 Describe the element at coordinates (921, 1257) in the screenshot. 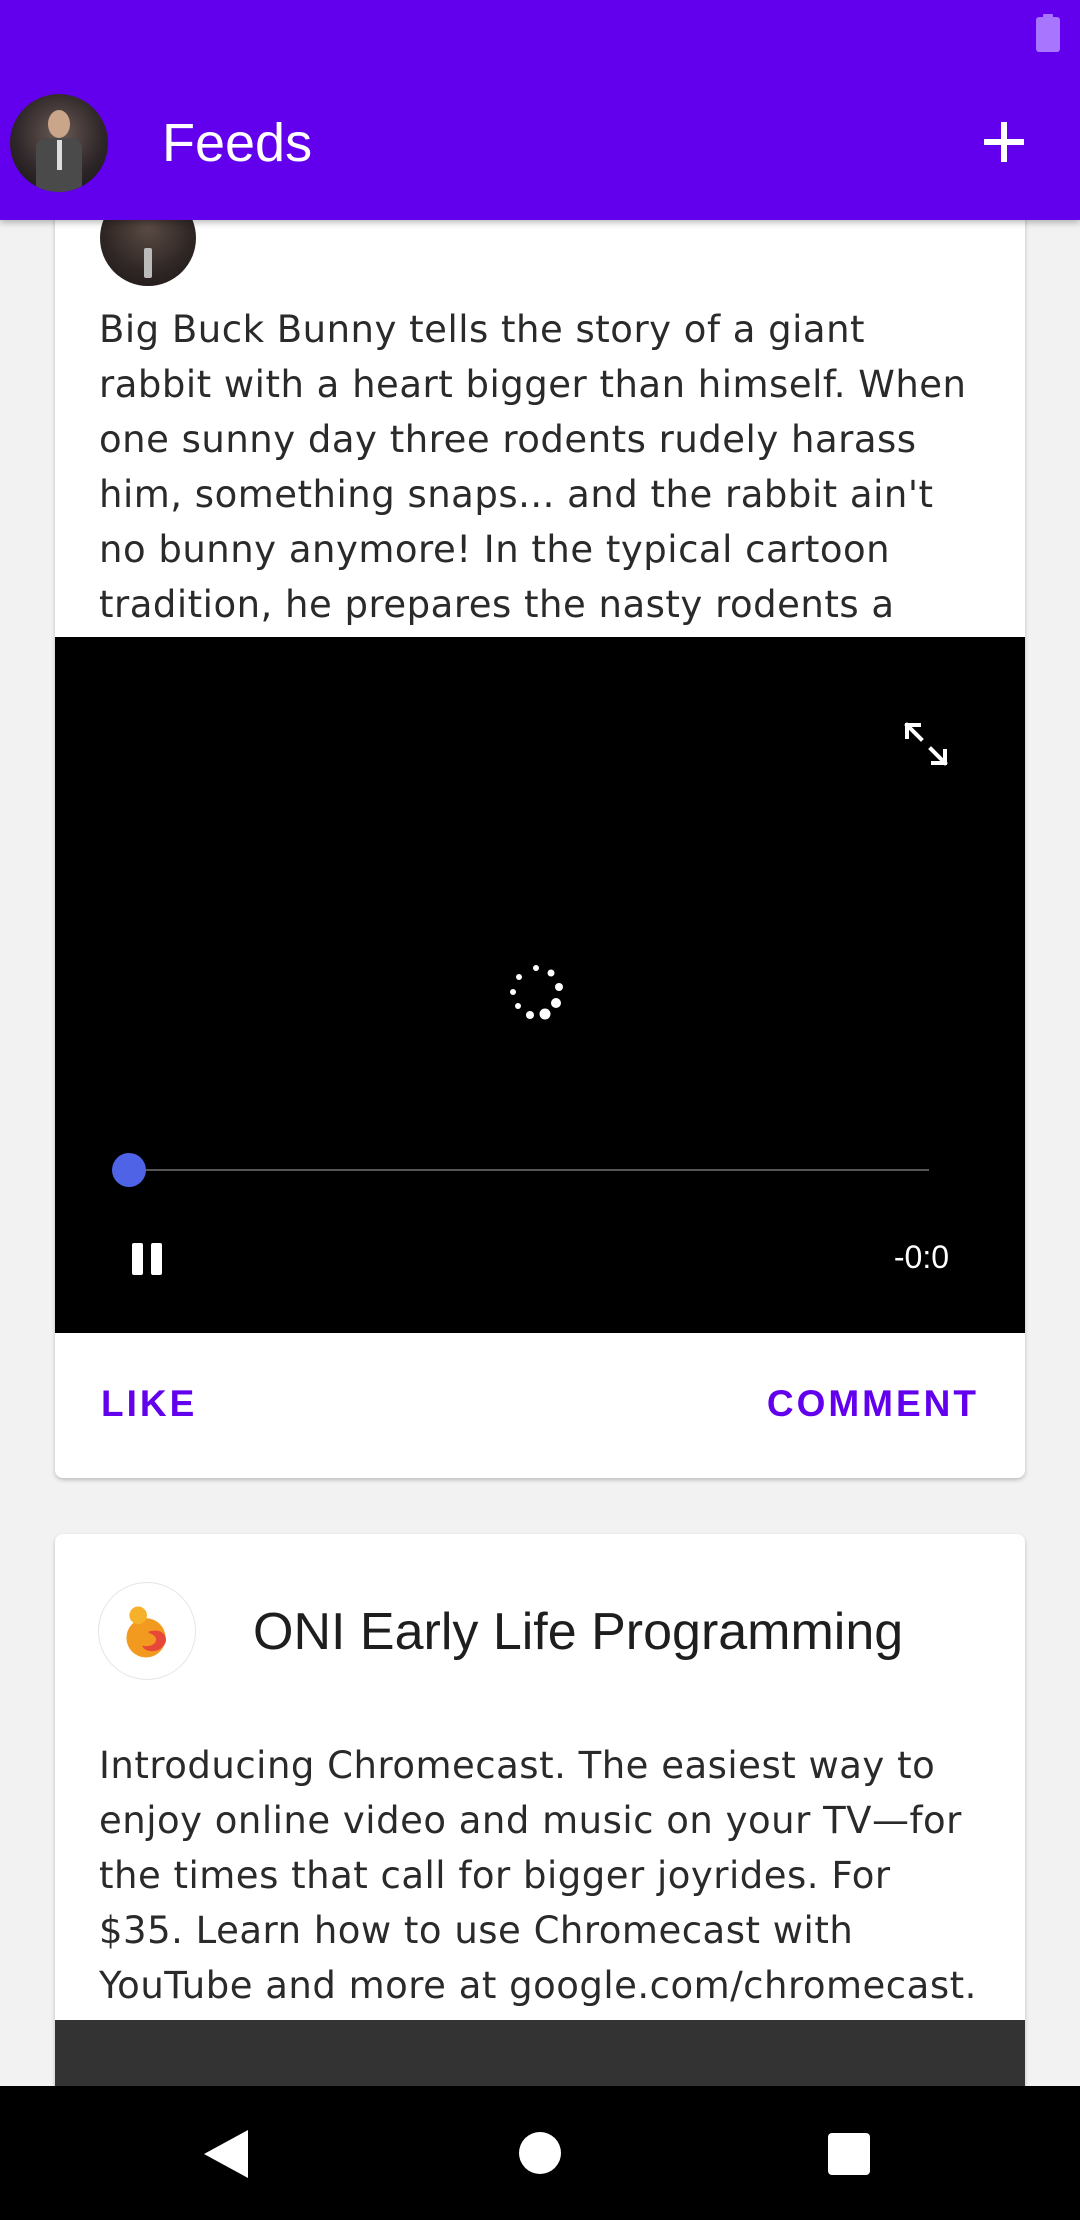

I see `time-remaining: -0:0` at that location.